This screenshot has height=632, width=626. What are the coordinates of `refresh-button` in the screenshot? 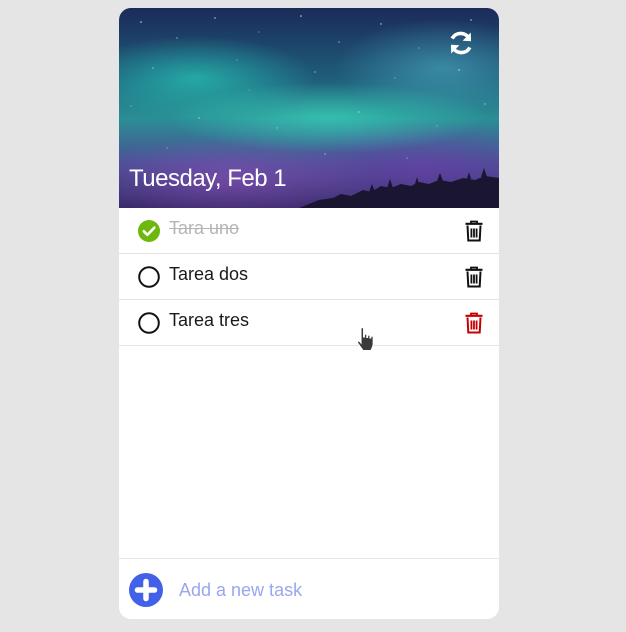 It's located at (461, 43).